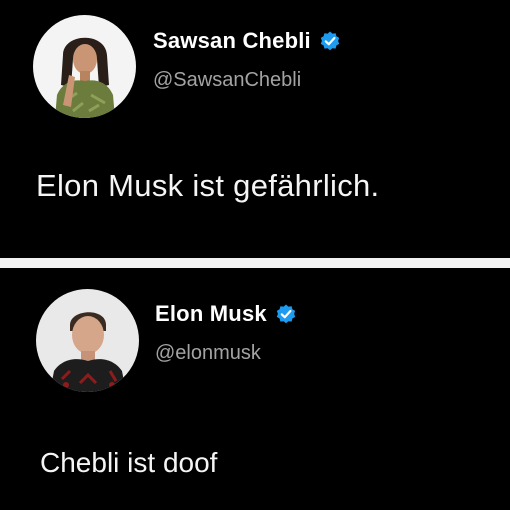 Image resolution: width=510 pixels, height=510 pixels. I want to click on tweet-text: Chebli ist doof, so click(129, 462).